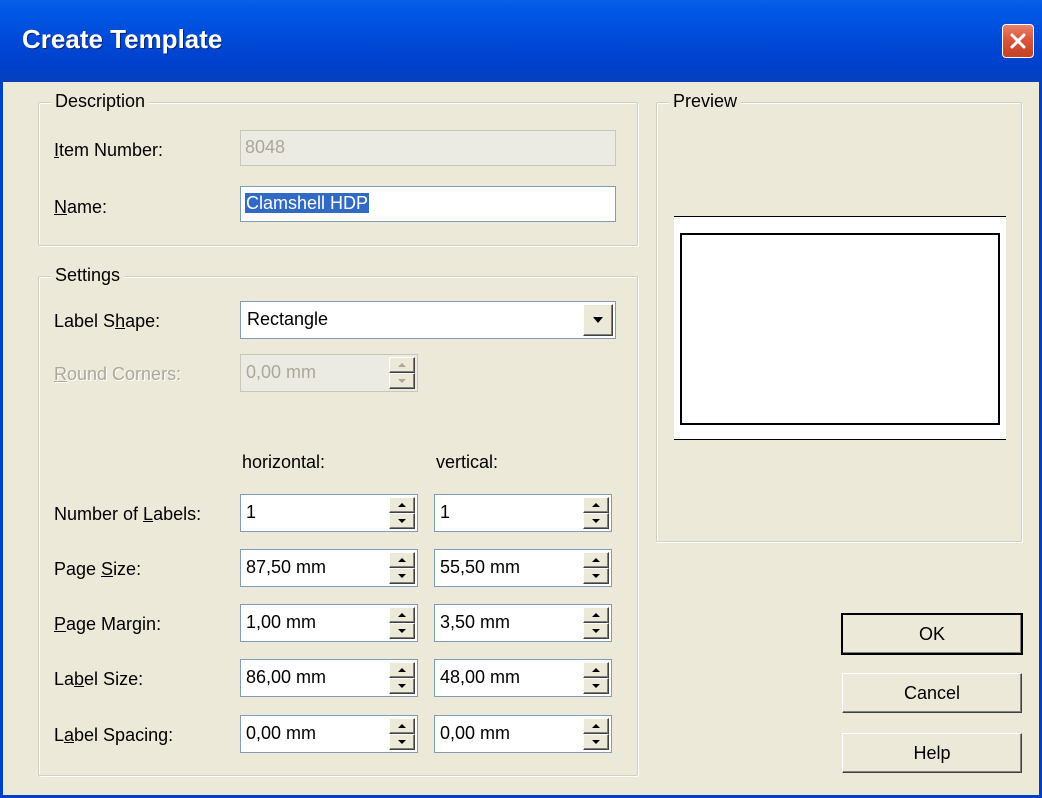 Image resolution: width=1042 pixels, height=798 pixels. Describe the element at coordinates (109, 150) in the screenshot. I see `item-number-label: Item Number:` at that location.